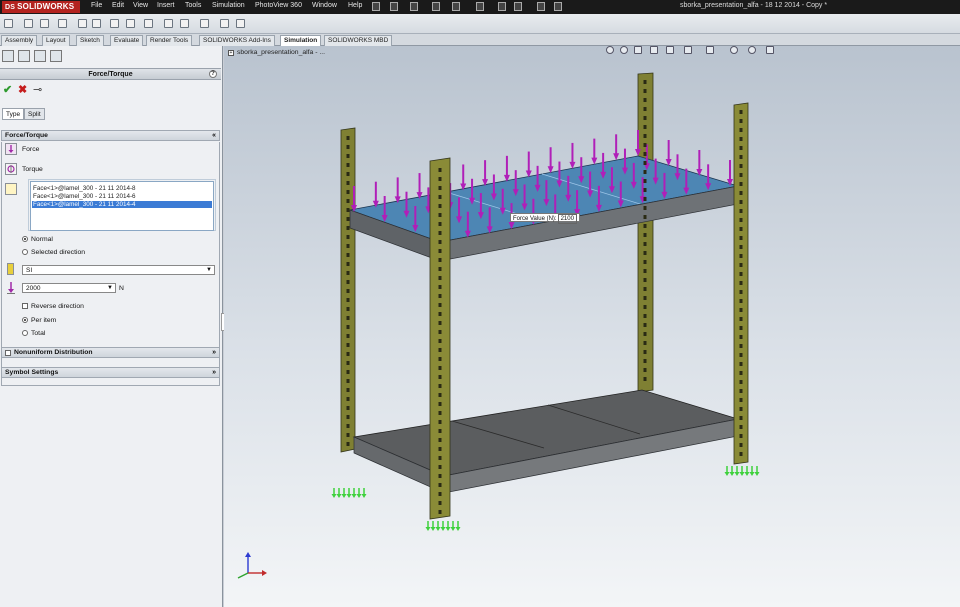  I want to click on front-left-post, so click(440, 338).